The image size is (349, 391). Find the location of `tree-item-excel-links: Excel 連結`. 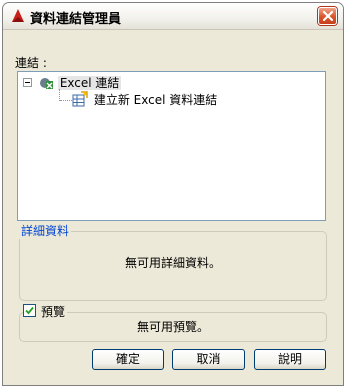

tree-item-excel-links: Excel 連結 is located at coordinates (80, 82).